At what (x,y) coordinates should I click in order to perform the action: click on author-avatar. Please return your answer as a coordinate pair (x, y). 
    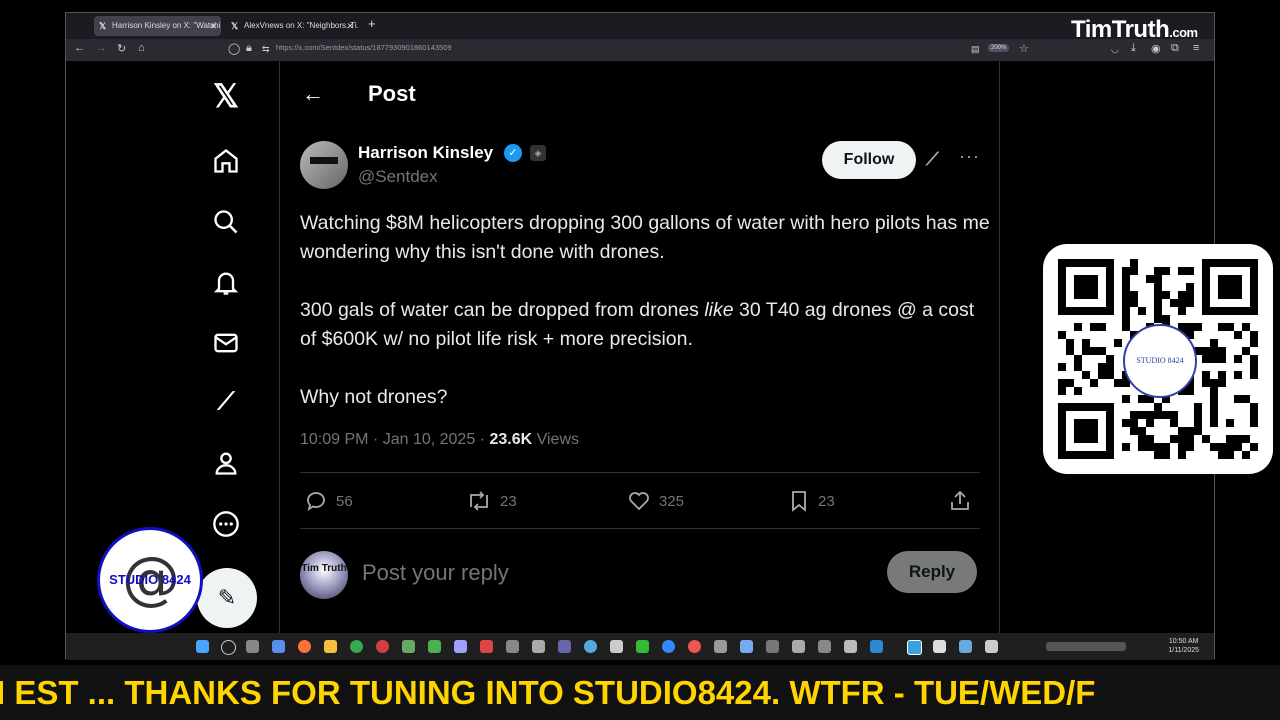
    Looking at the image, I should click on (324, 165).